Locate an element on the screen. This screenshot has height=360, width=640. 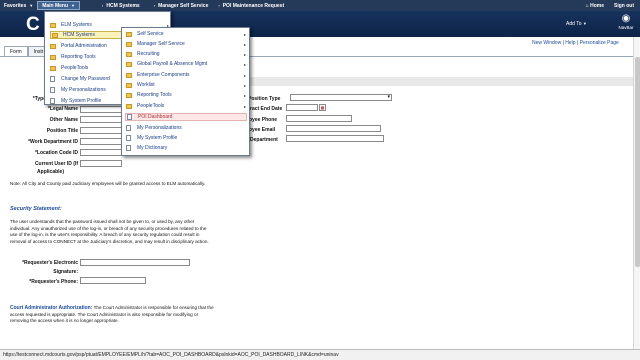
menu-item-reporting-tools: Reporting Tools ▸ is located at coordinates (186, 95).